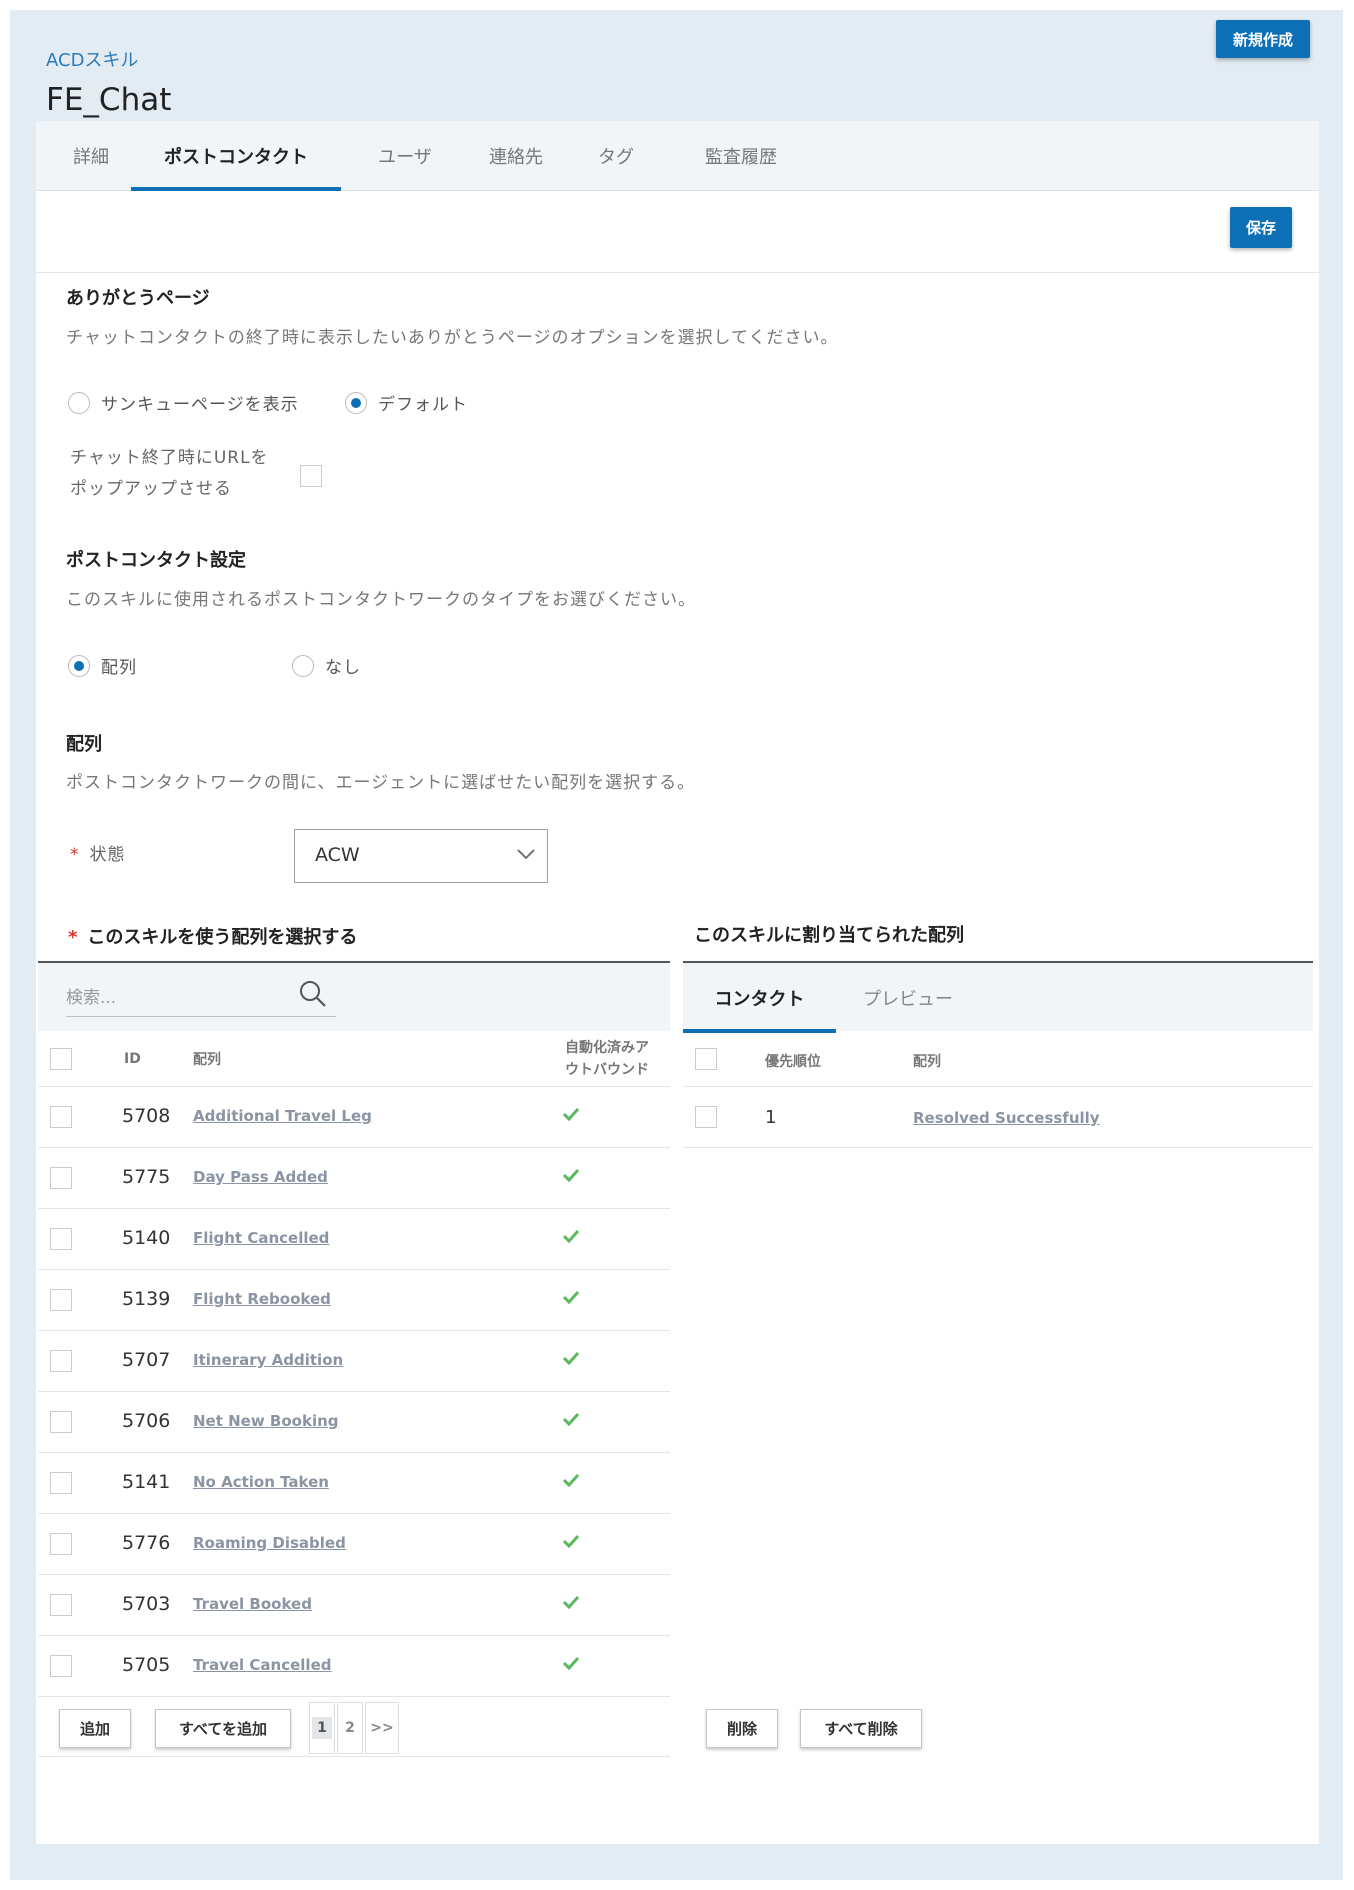  What do you see at coordinates (201, 998) in the screenshot?
I see `search-input` at bounding box center [201, 998].